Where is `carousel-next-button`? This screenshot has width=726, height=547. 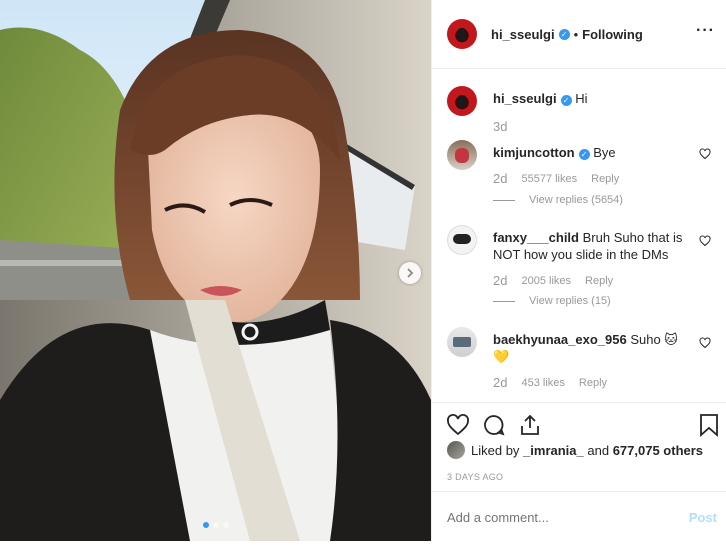
carousel-next-button is located at coordinates (410, 273).